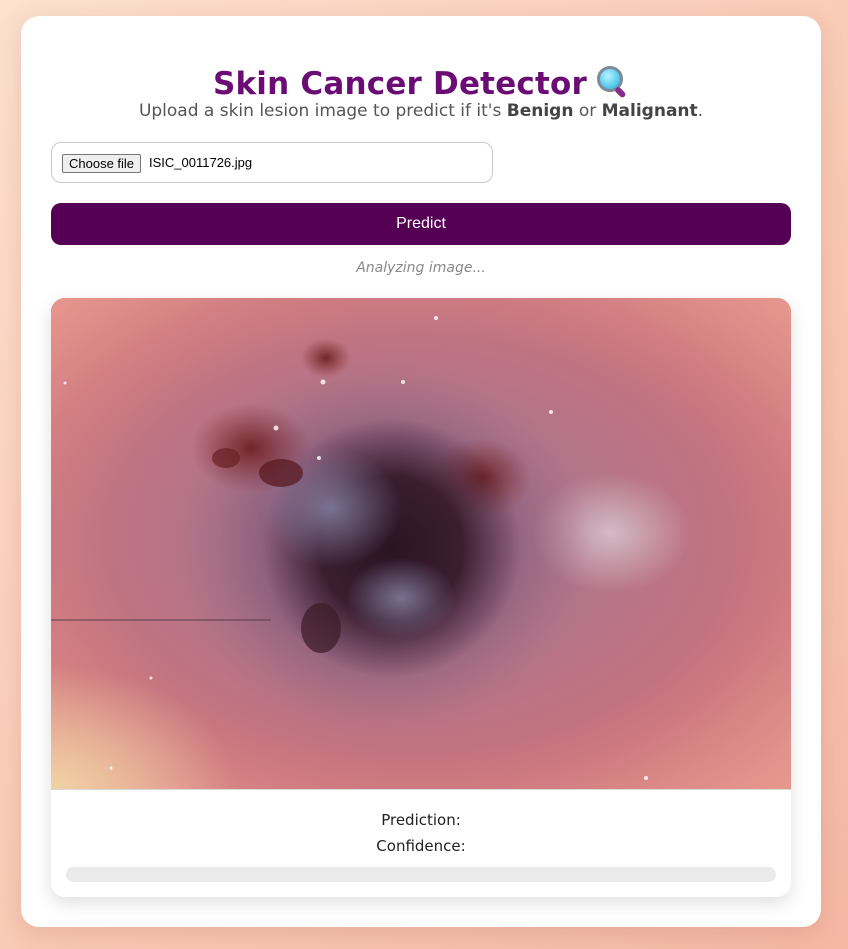 This screenshot has height=949, width=848. What do you see at coordinates (102, 163) in the screenshot?
I see `choose-file-button: Choose file` at bounding box center [102, 163].